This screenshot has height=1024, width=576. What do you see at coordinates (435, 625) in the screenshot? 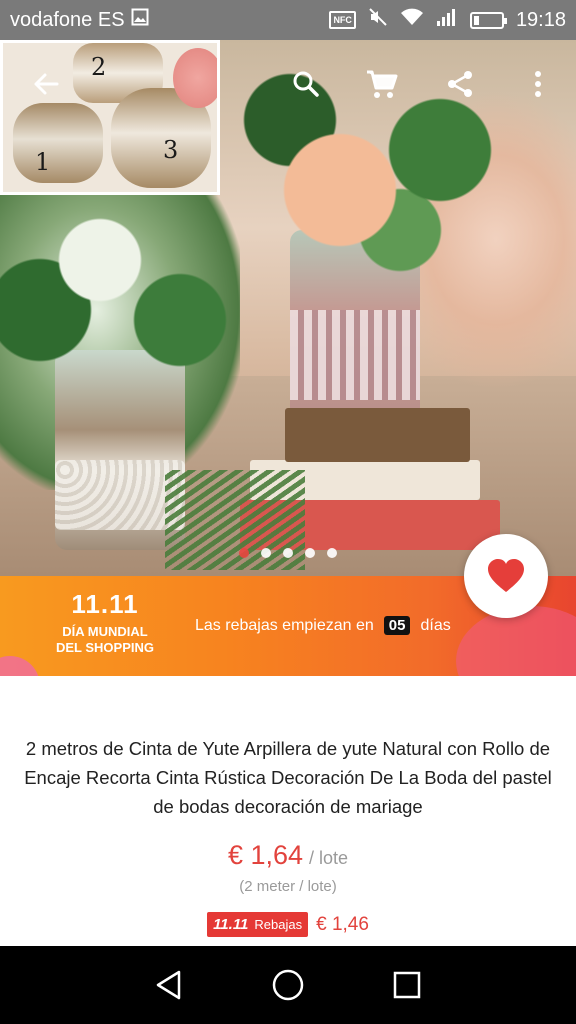
I see `countdown-suffix: días` at bounding box center [435, 625].